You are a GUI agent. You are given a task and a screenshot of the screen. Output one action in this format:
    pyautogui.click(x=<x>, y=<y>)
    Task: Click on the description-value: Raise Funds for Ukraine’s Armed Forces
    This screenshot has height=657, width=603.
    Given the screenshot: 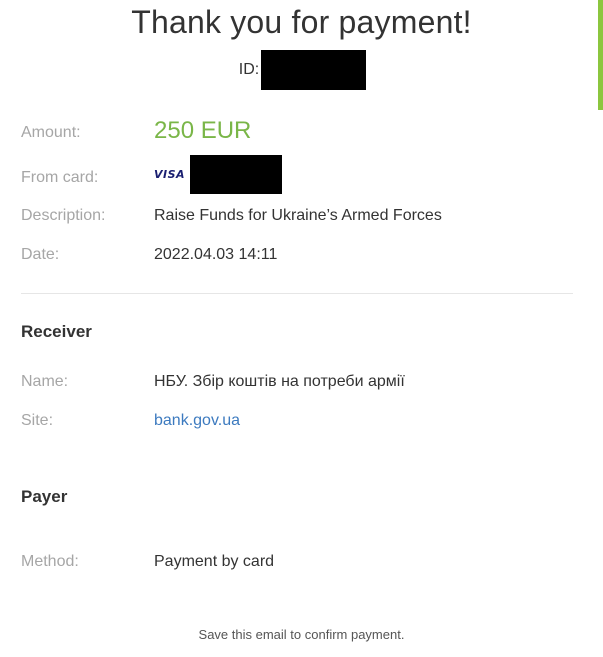 What is the action you would take?
    pyautogui.click(x=298, y=215)
    